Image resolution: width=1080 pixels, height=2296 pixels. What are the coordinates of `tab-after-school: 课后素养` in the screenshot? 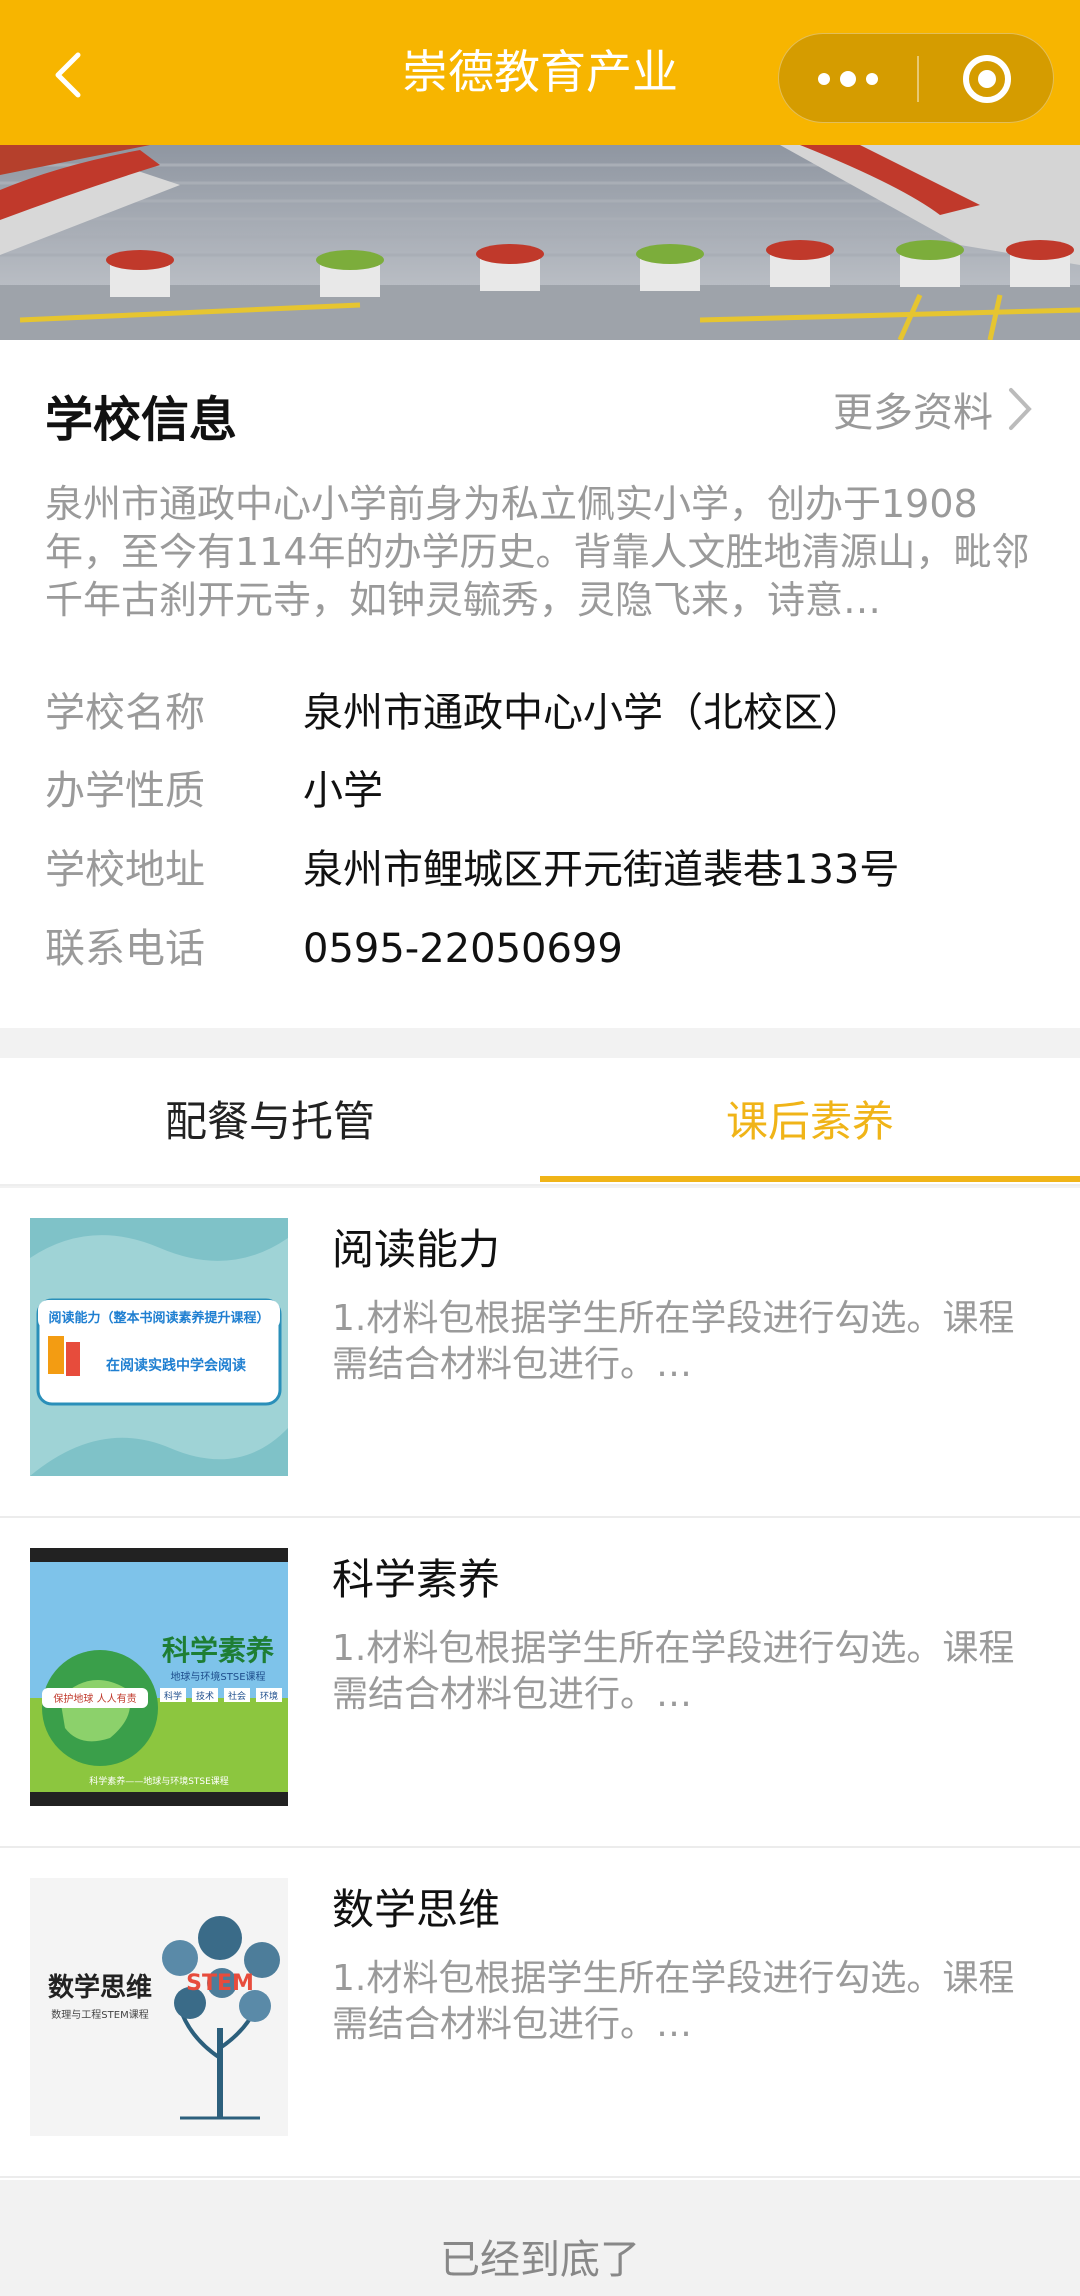 It's located at (810, 1122).